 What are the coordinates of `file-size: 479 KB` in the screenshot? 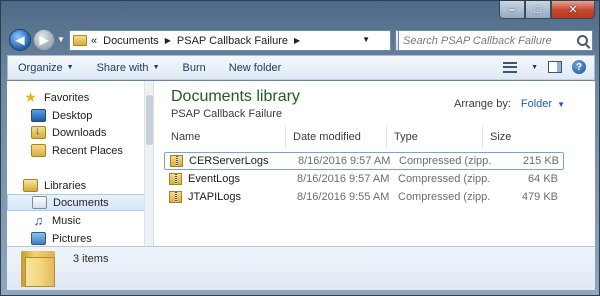 It's located at (539, 197).